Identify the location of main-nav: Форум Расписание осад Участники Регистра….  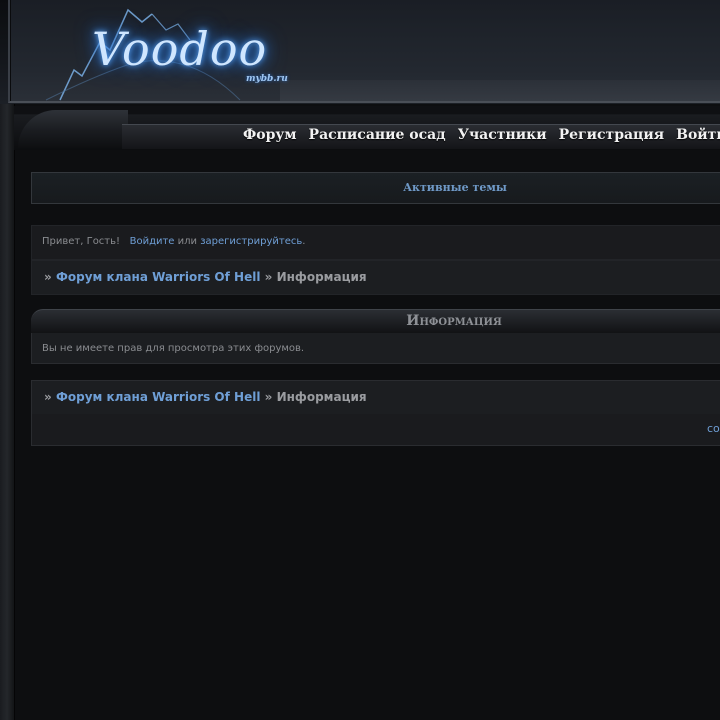
(481, 136).